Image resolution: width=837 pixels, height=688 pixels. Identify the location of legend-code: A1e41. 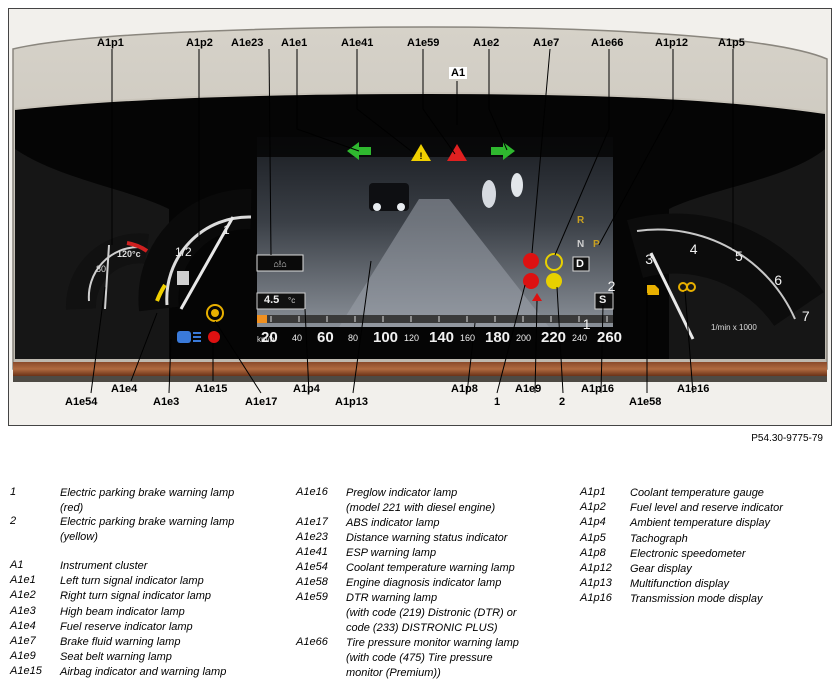
(312, 552).